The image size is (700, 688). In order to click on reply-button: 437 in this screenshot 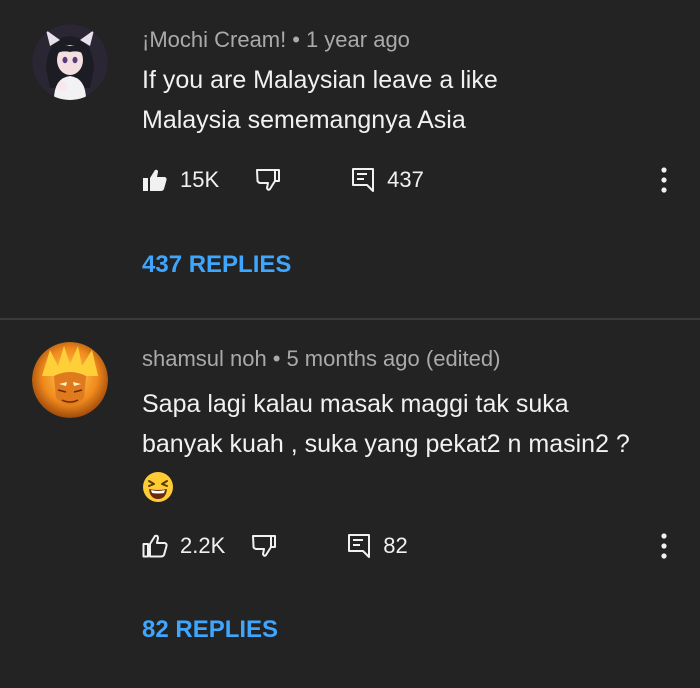, I will do `click(387, 180)`.